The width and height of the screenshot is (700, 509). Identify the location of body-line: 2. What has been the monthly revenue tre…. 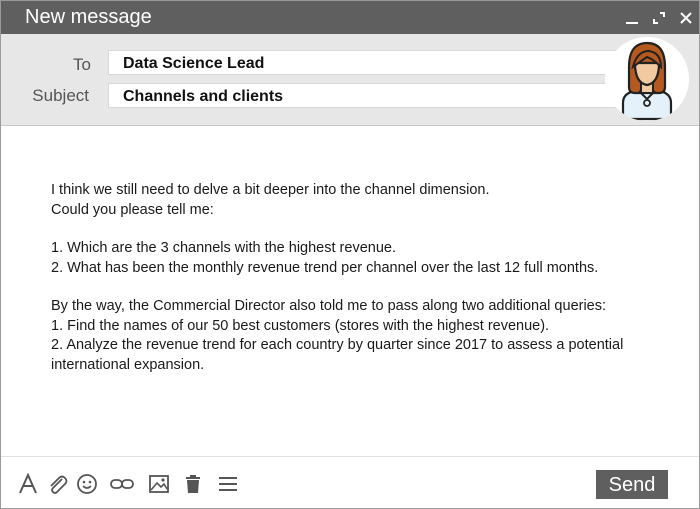
(325, 267).